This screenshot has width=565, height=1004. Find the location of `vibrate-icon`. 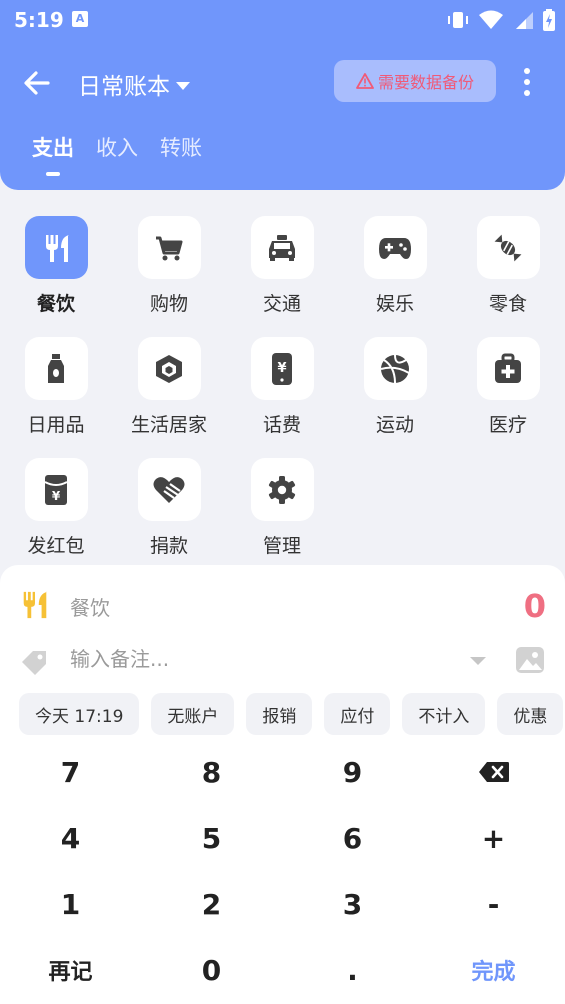

vibrate-icon is located at coordinates (458, 20).